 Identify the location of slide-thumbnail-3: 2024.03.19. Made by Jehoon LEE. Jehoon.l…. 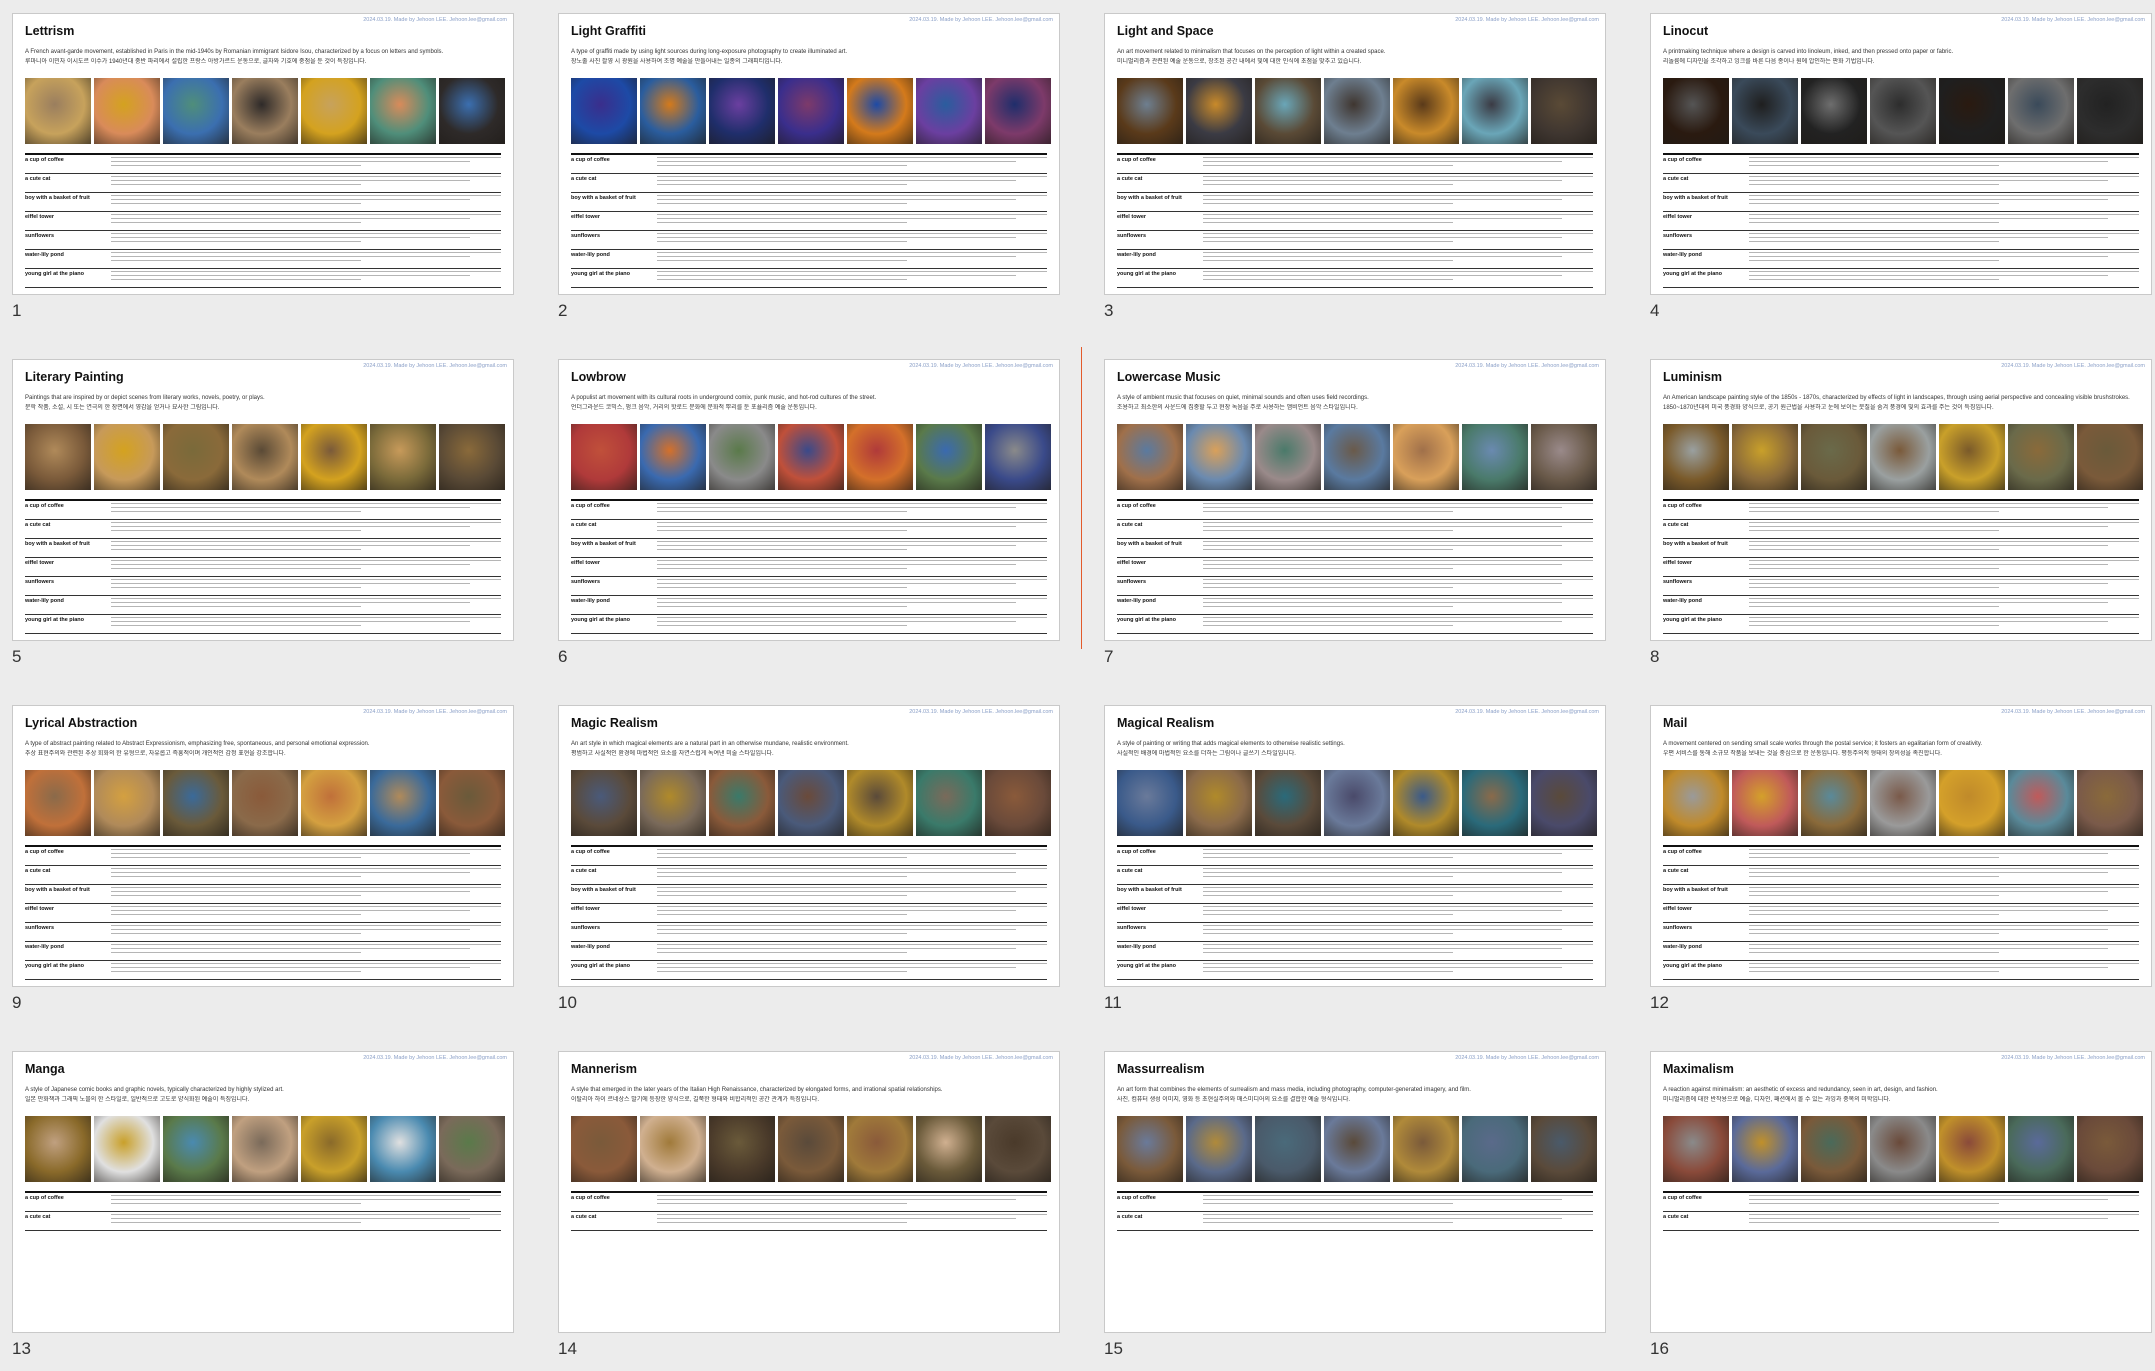
(1355, 173).